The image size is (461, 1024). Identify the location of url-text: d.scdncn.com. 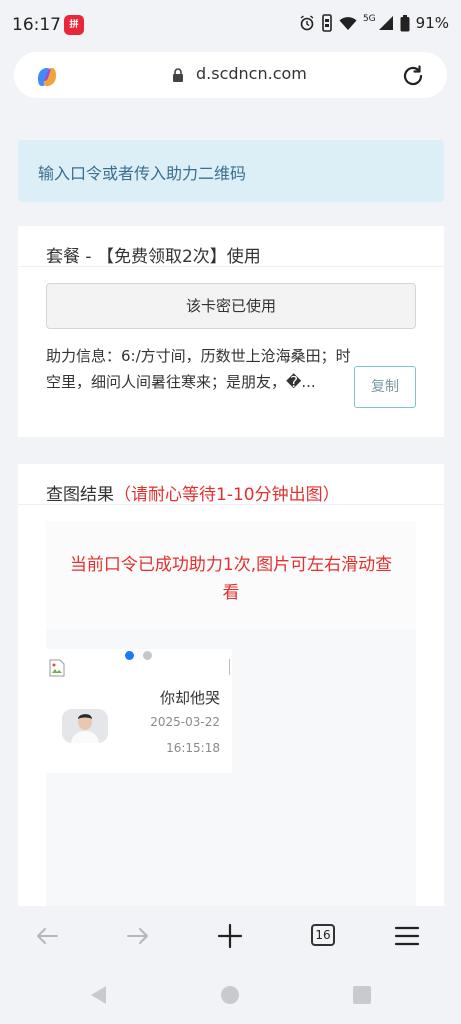
(251, 73).